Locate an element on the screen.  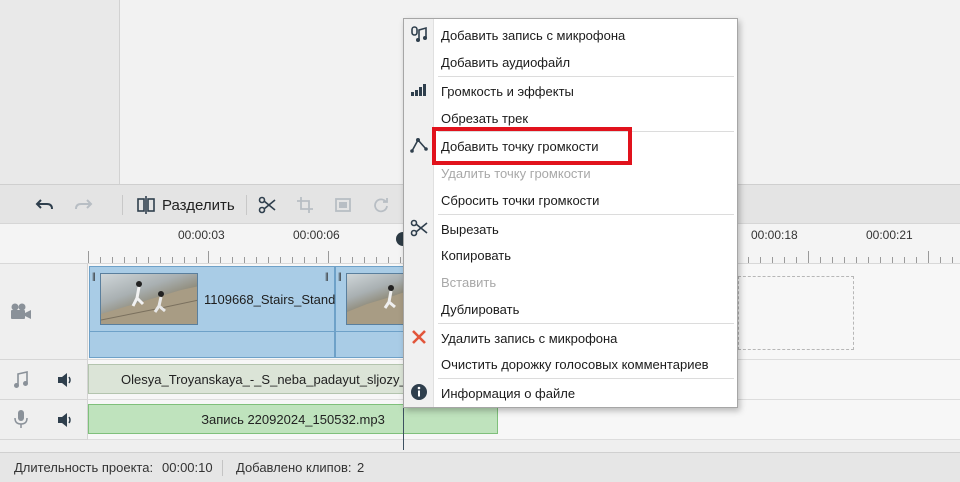
menu-item-add-audio-file: Добавить аудиофайл is located at coordinates (585, 62).